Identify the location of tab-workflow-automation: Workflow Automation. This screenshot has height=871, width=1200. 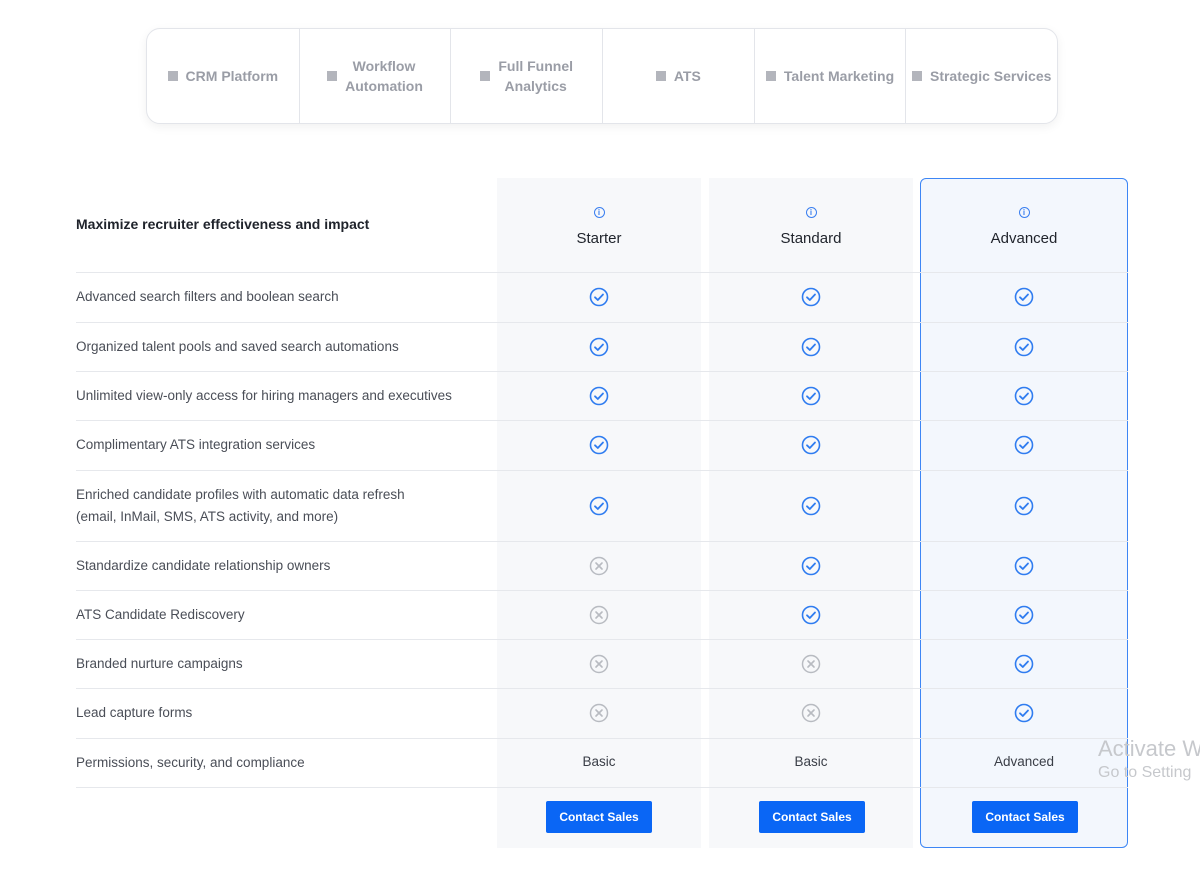
(374, 76).